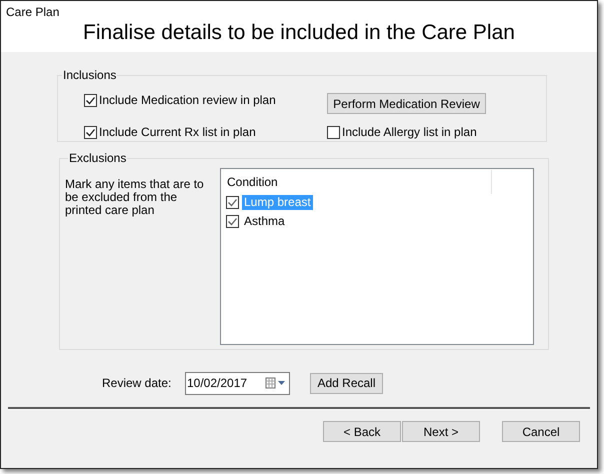 The width and height of the screenshot is (604, 474). What do you see at coordinates (32, 11) in the screenshot?
I see `window-title: Care Plan` at bounding box center [32, 11].